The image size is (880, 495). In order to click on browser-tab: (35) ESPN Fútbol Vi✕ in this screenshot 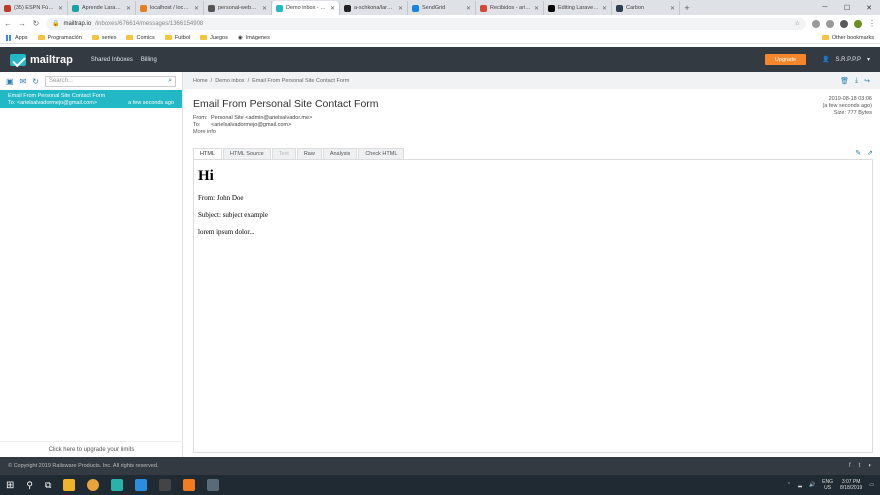, I will do `click(34, 8)`.